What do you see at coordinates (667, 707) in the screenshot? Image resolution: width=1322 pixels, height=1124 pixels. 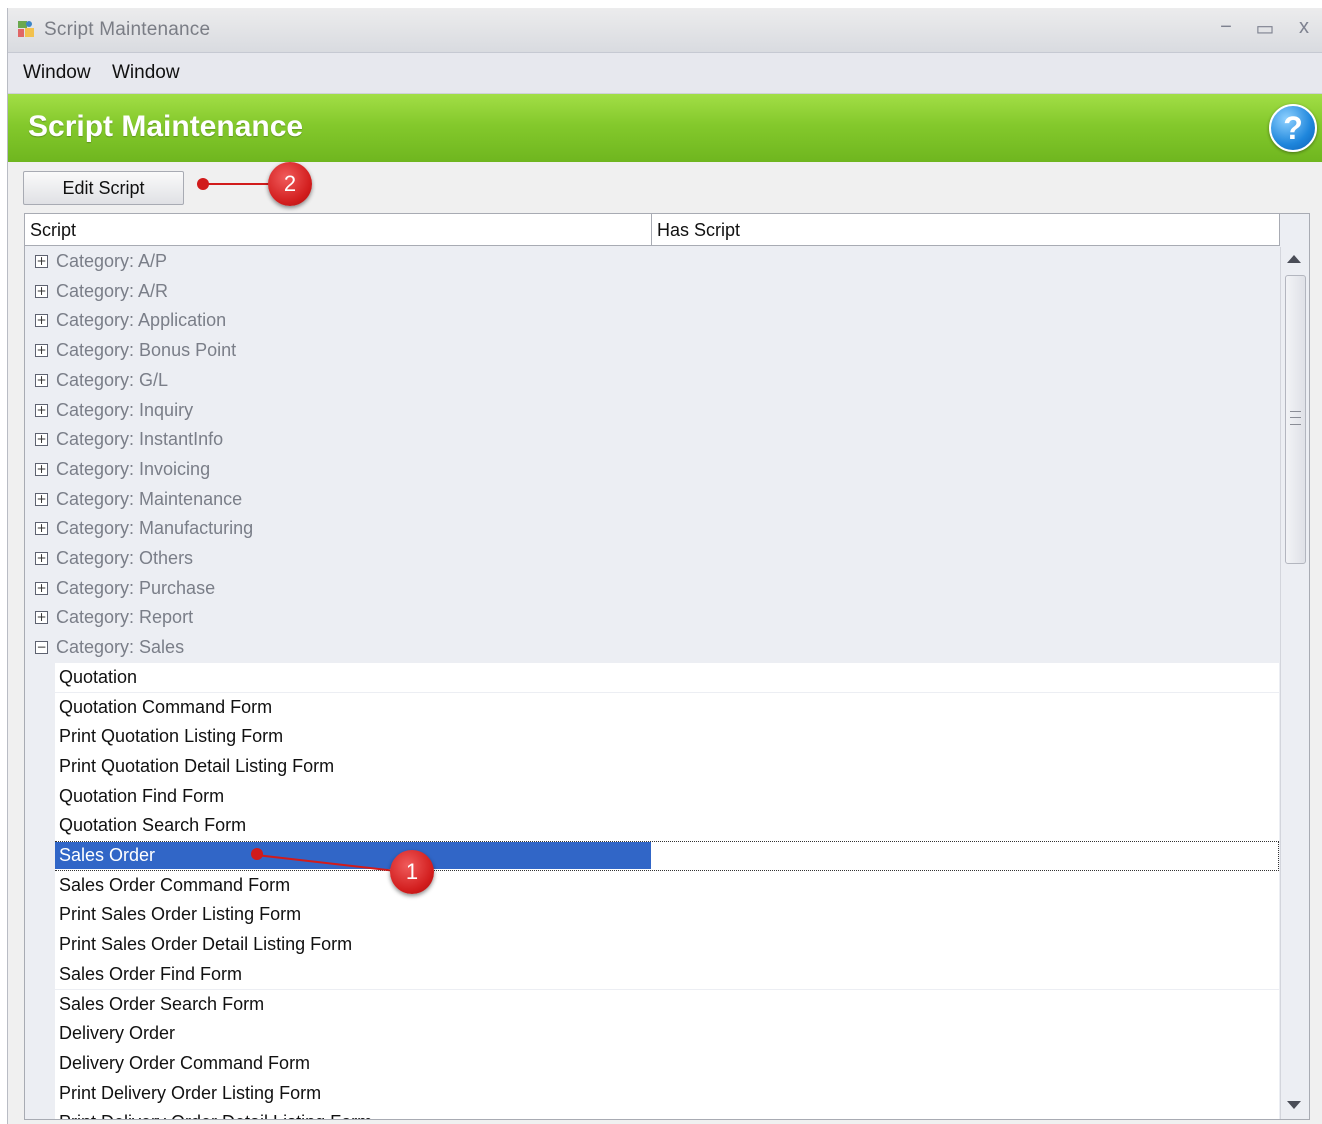 I see `script-row: Quotation Command Form` at bounding box center [667, 707].